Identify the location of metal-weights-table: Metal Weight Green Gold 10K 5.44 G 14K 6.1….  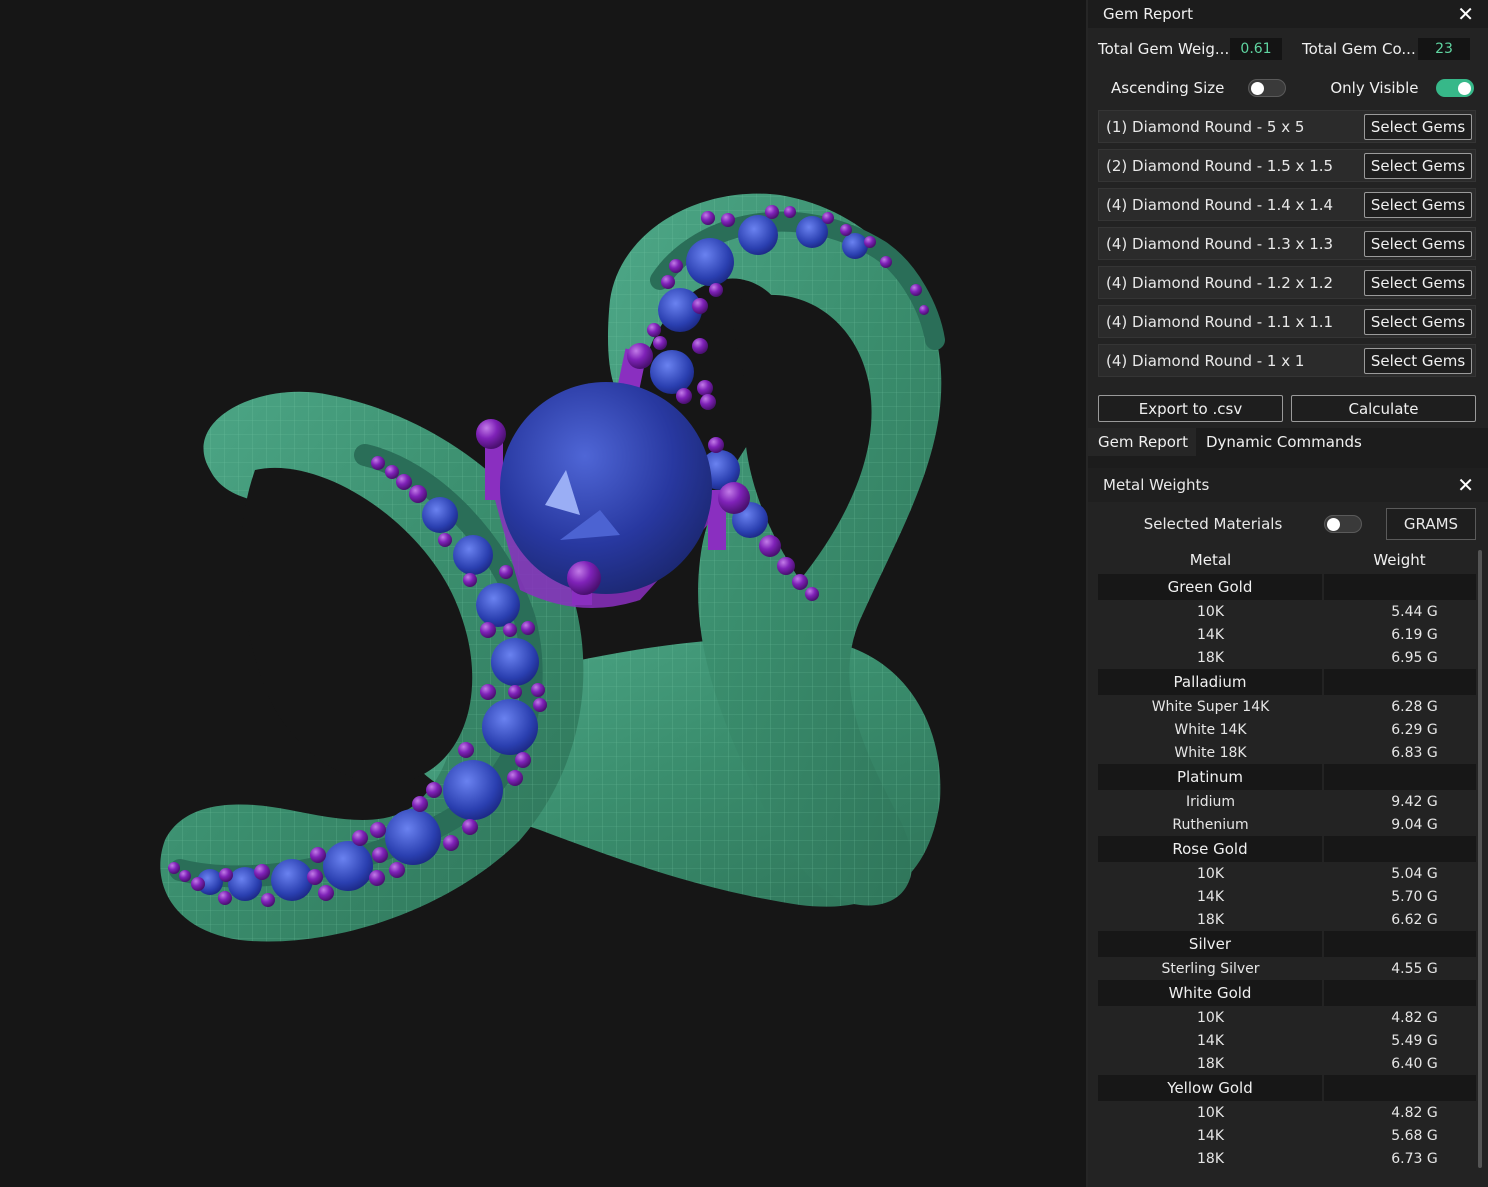
(1287, 858).